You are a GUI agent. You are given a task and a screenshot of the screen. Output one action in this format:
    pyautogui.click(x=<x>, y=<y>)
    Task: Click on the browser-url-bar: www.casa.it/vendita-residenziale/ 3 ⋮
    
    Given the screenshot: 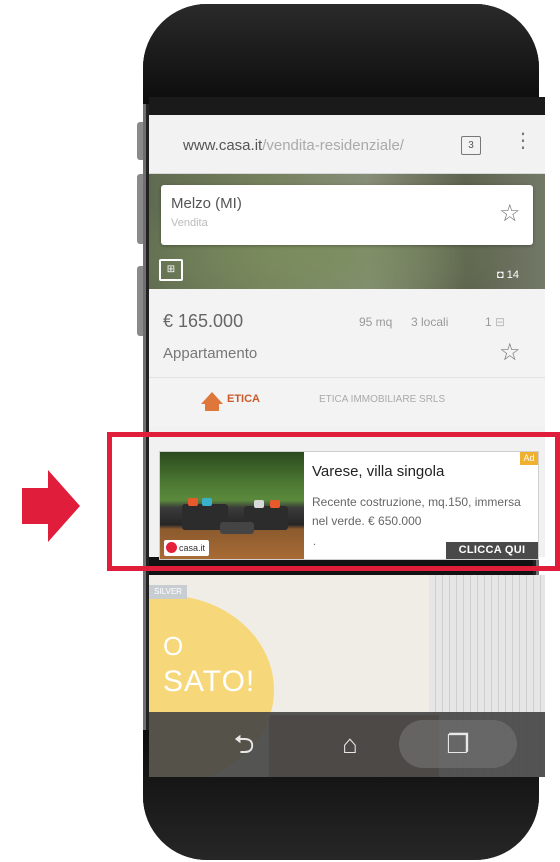 What is the action you would take?
    pyautogui.click(x=347, y=144)
    